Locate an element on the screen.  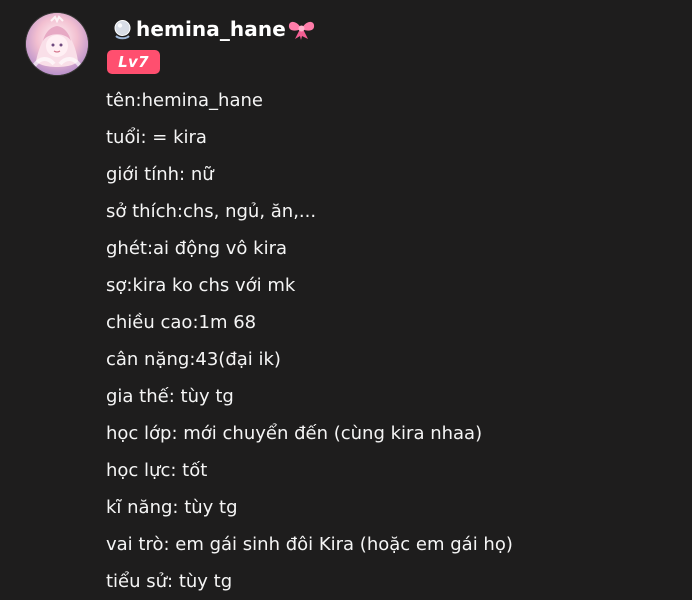
bio-line-age: tuổi: = kira is located at coordinates (156, 137).